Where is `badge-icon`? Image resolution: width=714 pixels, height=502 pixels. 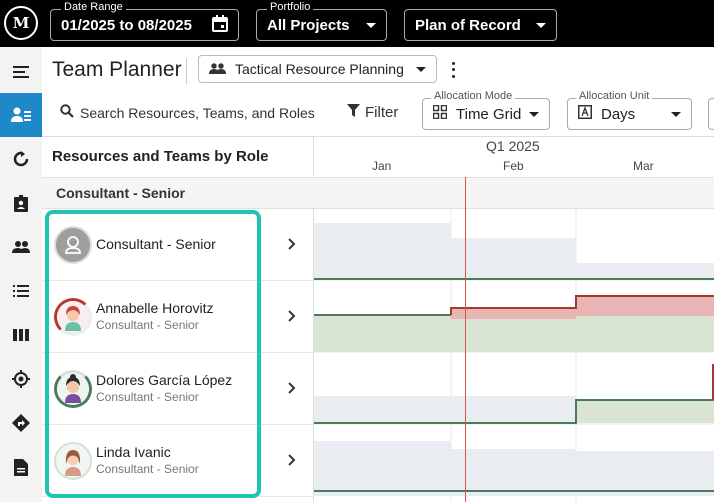 badge-icon is located at coordinates (21, 203).